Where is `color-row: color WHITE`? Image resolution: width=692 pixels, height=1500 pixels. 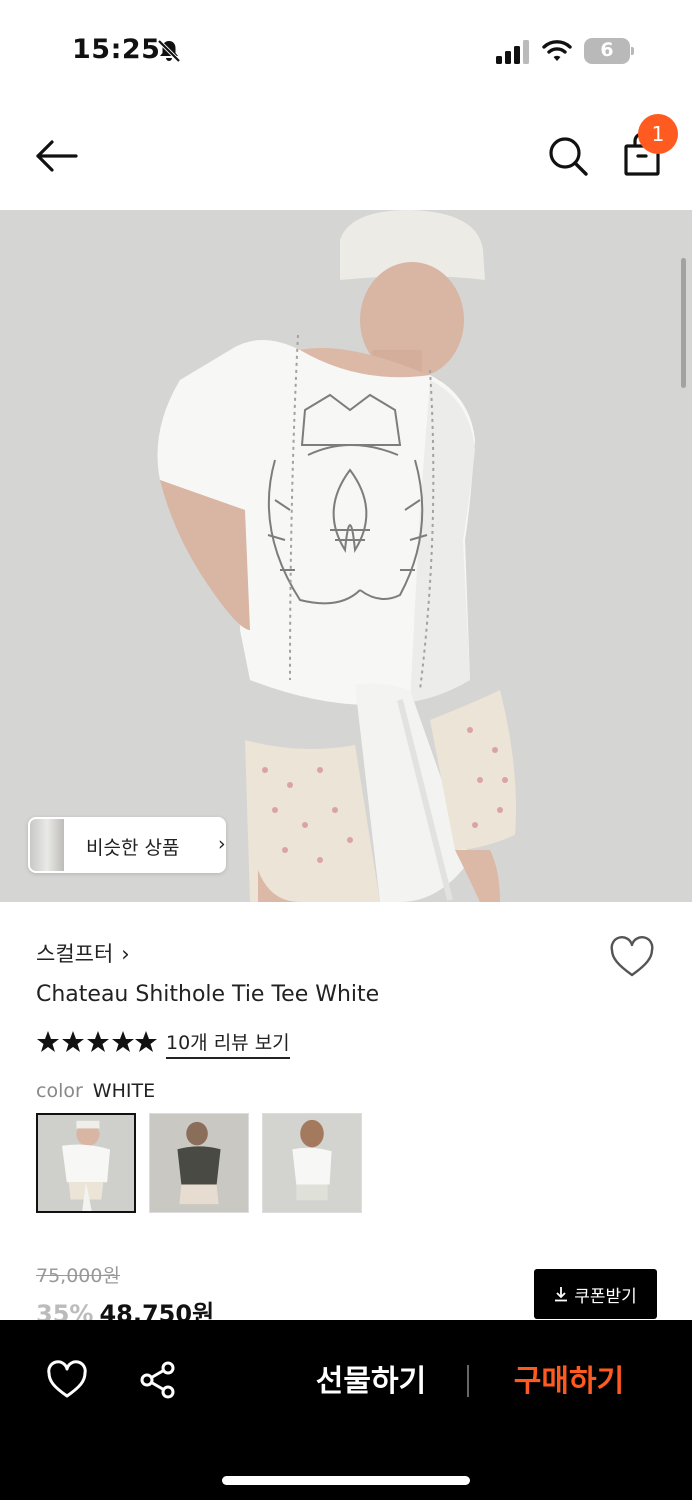 color-row: color WHITE is located at coordinates (95, 1091).